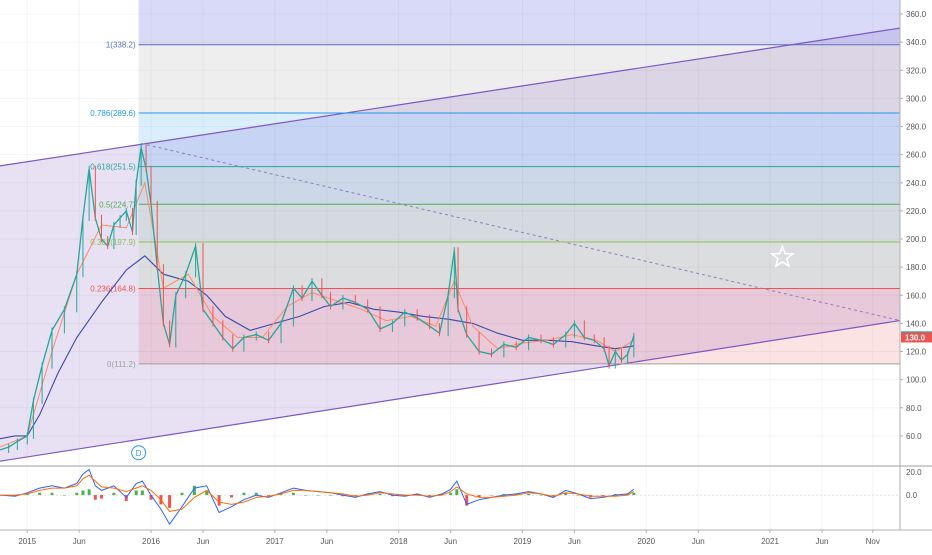 This screenshot has width=932, height=555. What do you see at coordinates (916, 323) in the screenshot?
I see `price-axis-label: 140.0` at bounding box center [916, 323].